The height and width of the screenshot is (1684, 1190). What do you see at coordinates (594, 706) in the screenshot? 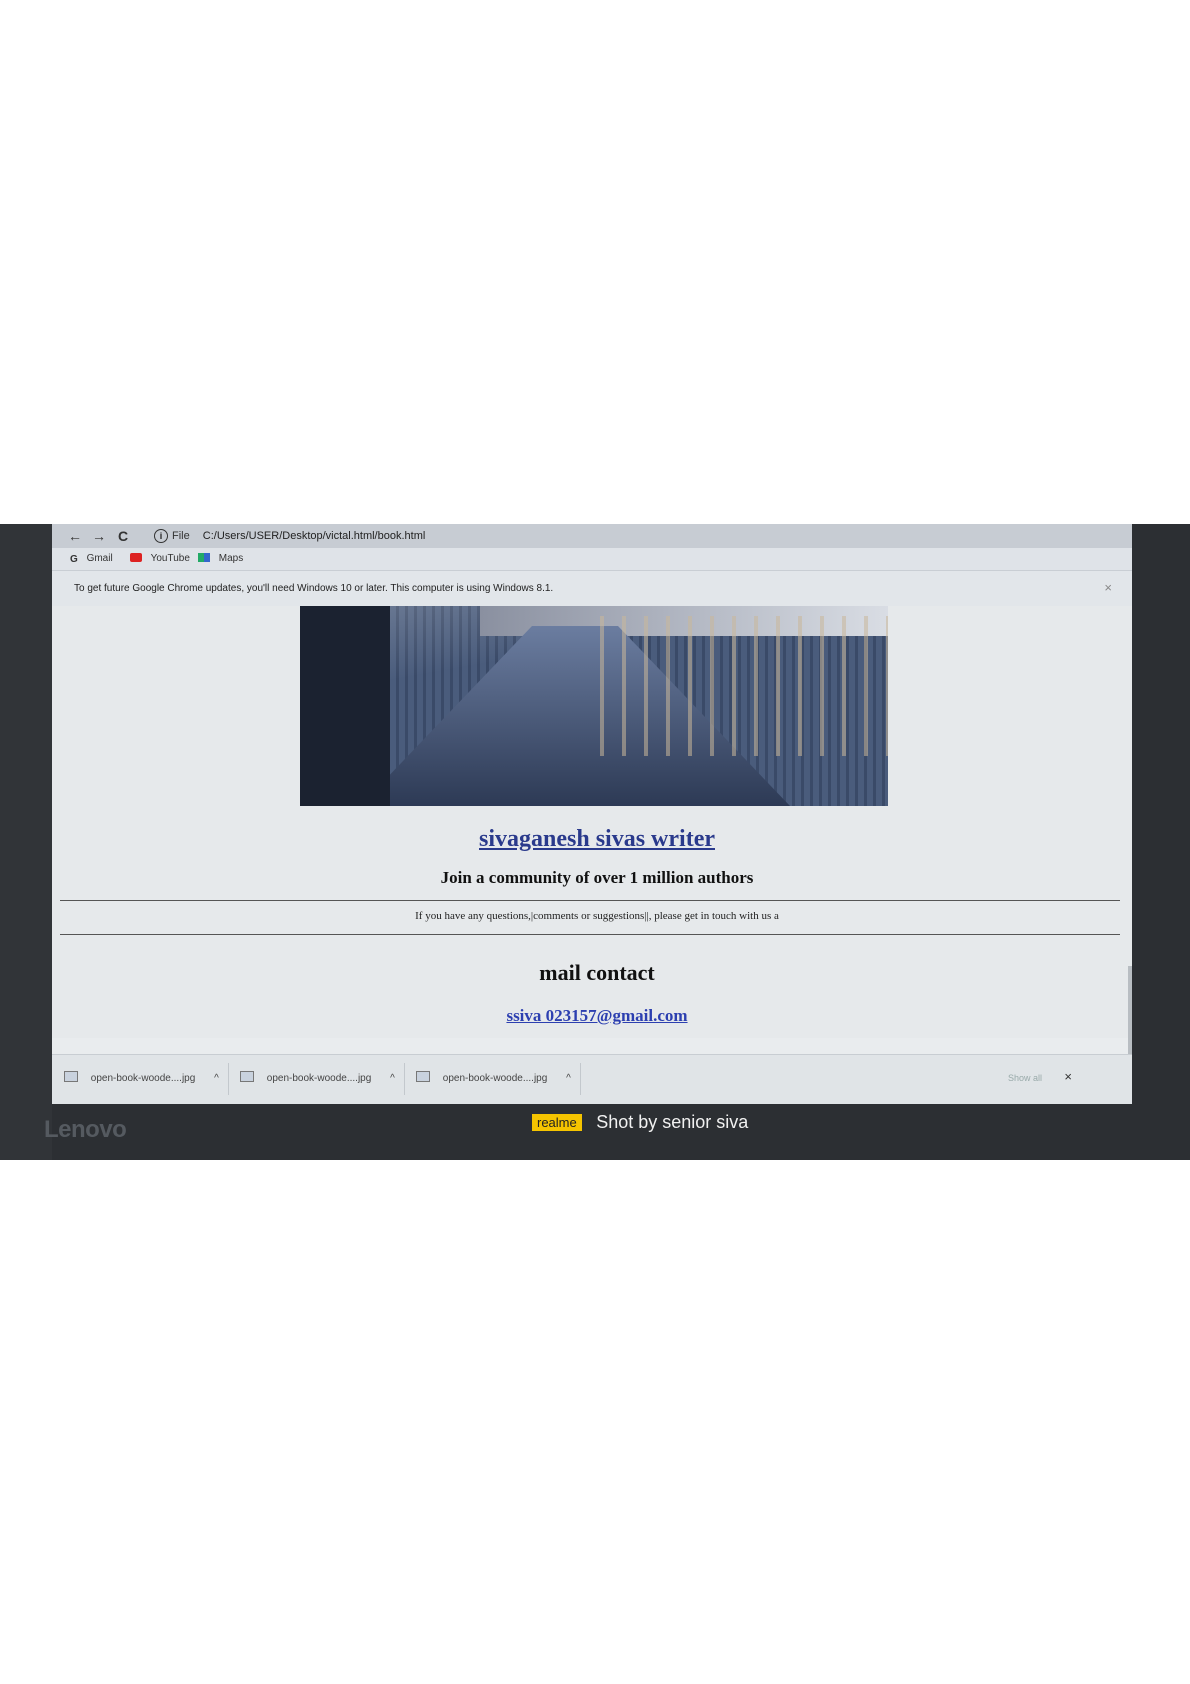
I see `hero-image` at bounding box center [594, 706].